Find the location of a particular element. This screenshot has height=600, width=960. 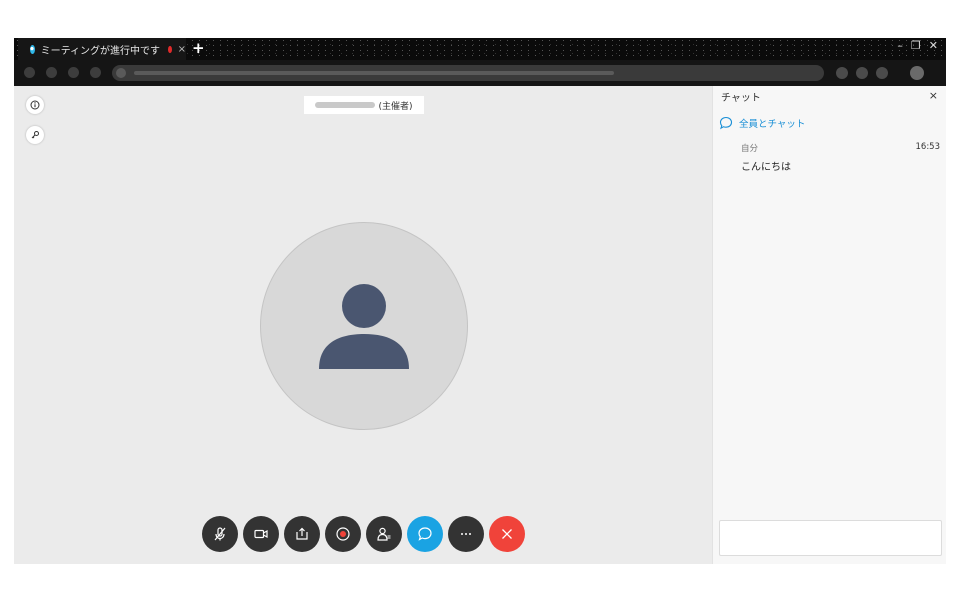

chat-recipient-label: 全員とチャット is located at coordinates (772, 124).